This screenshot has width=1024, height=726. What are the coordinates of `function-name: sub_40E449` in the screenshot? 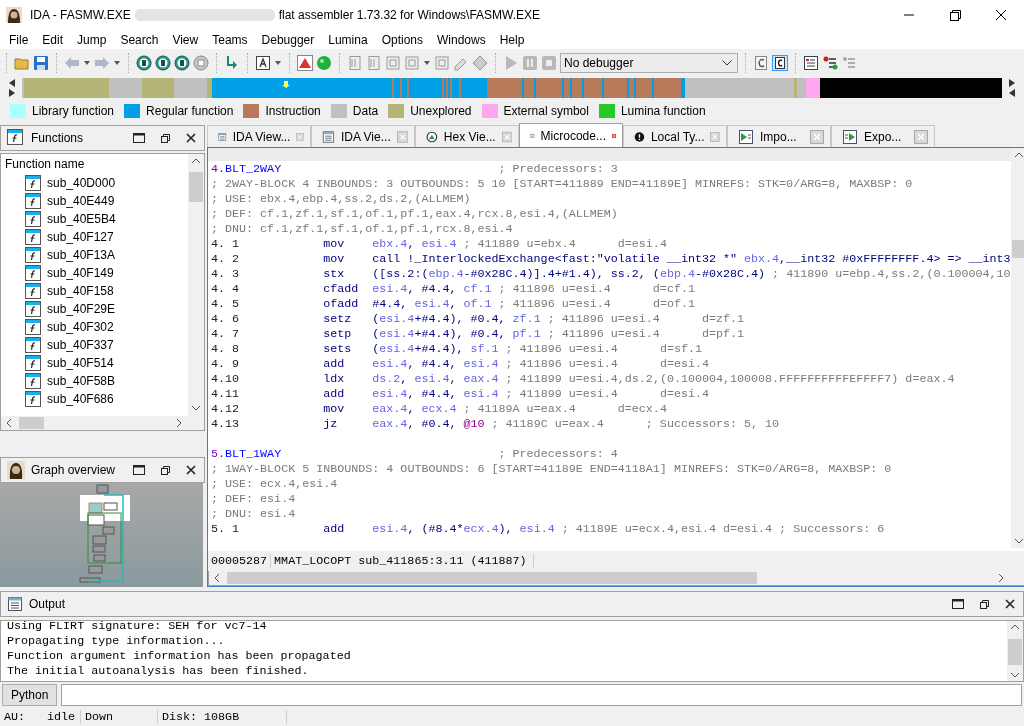 It's located at (81, 201).